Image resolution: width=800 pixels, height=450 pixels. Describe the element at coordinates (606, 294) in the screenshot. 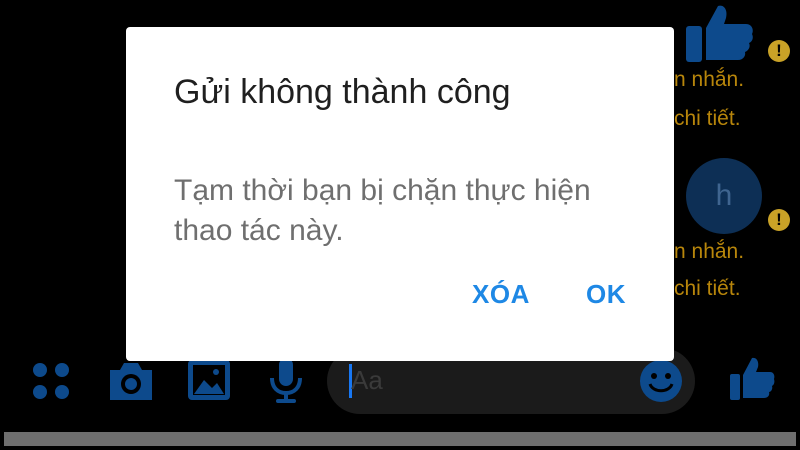

I see `ok-button: OK` at that location.